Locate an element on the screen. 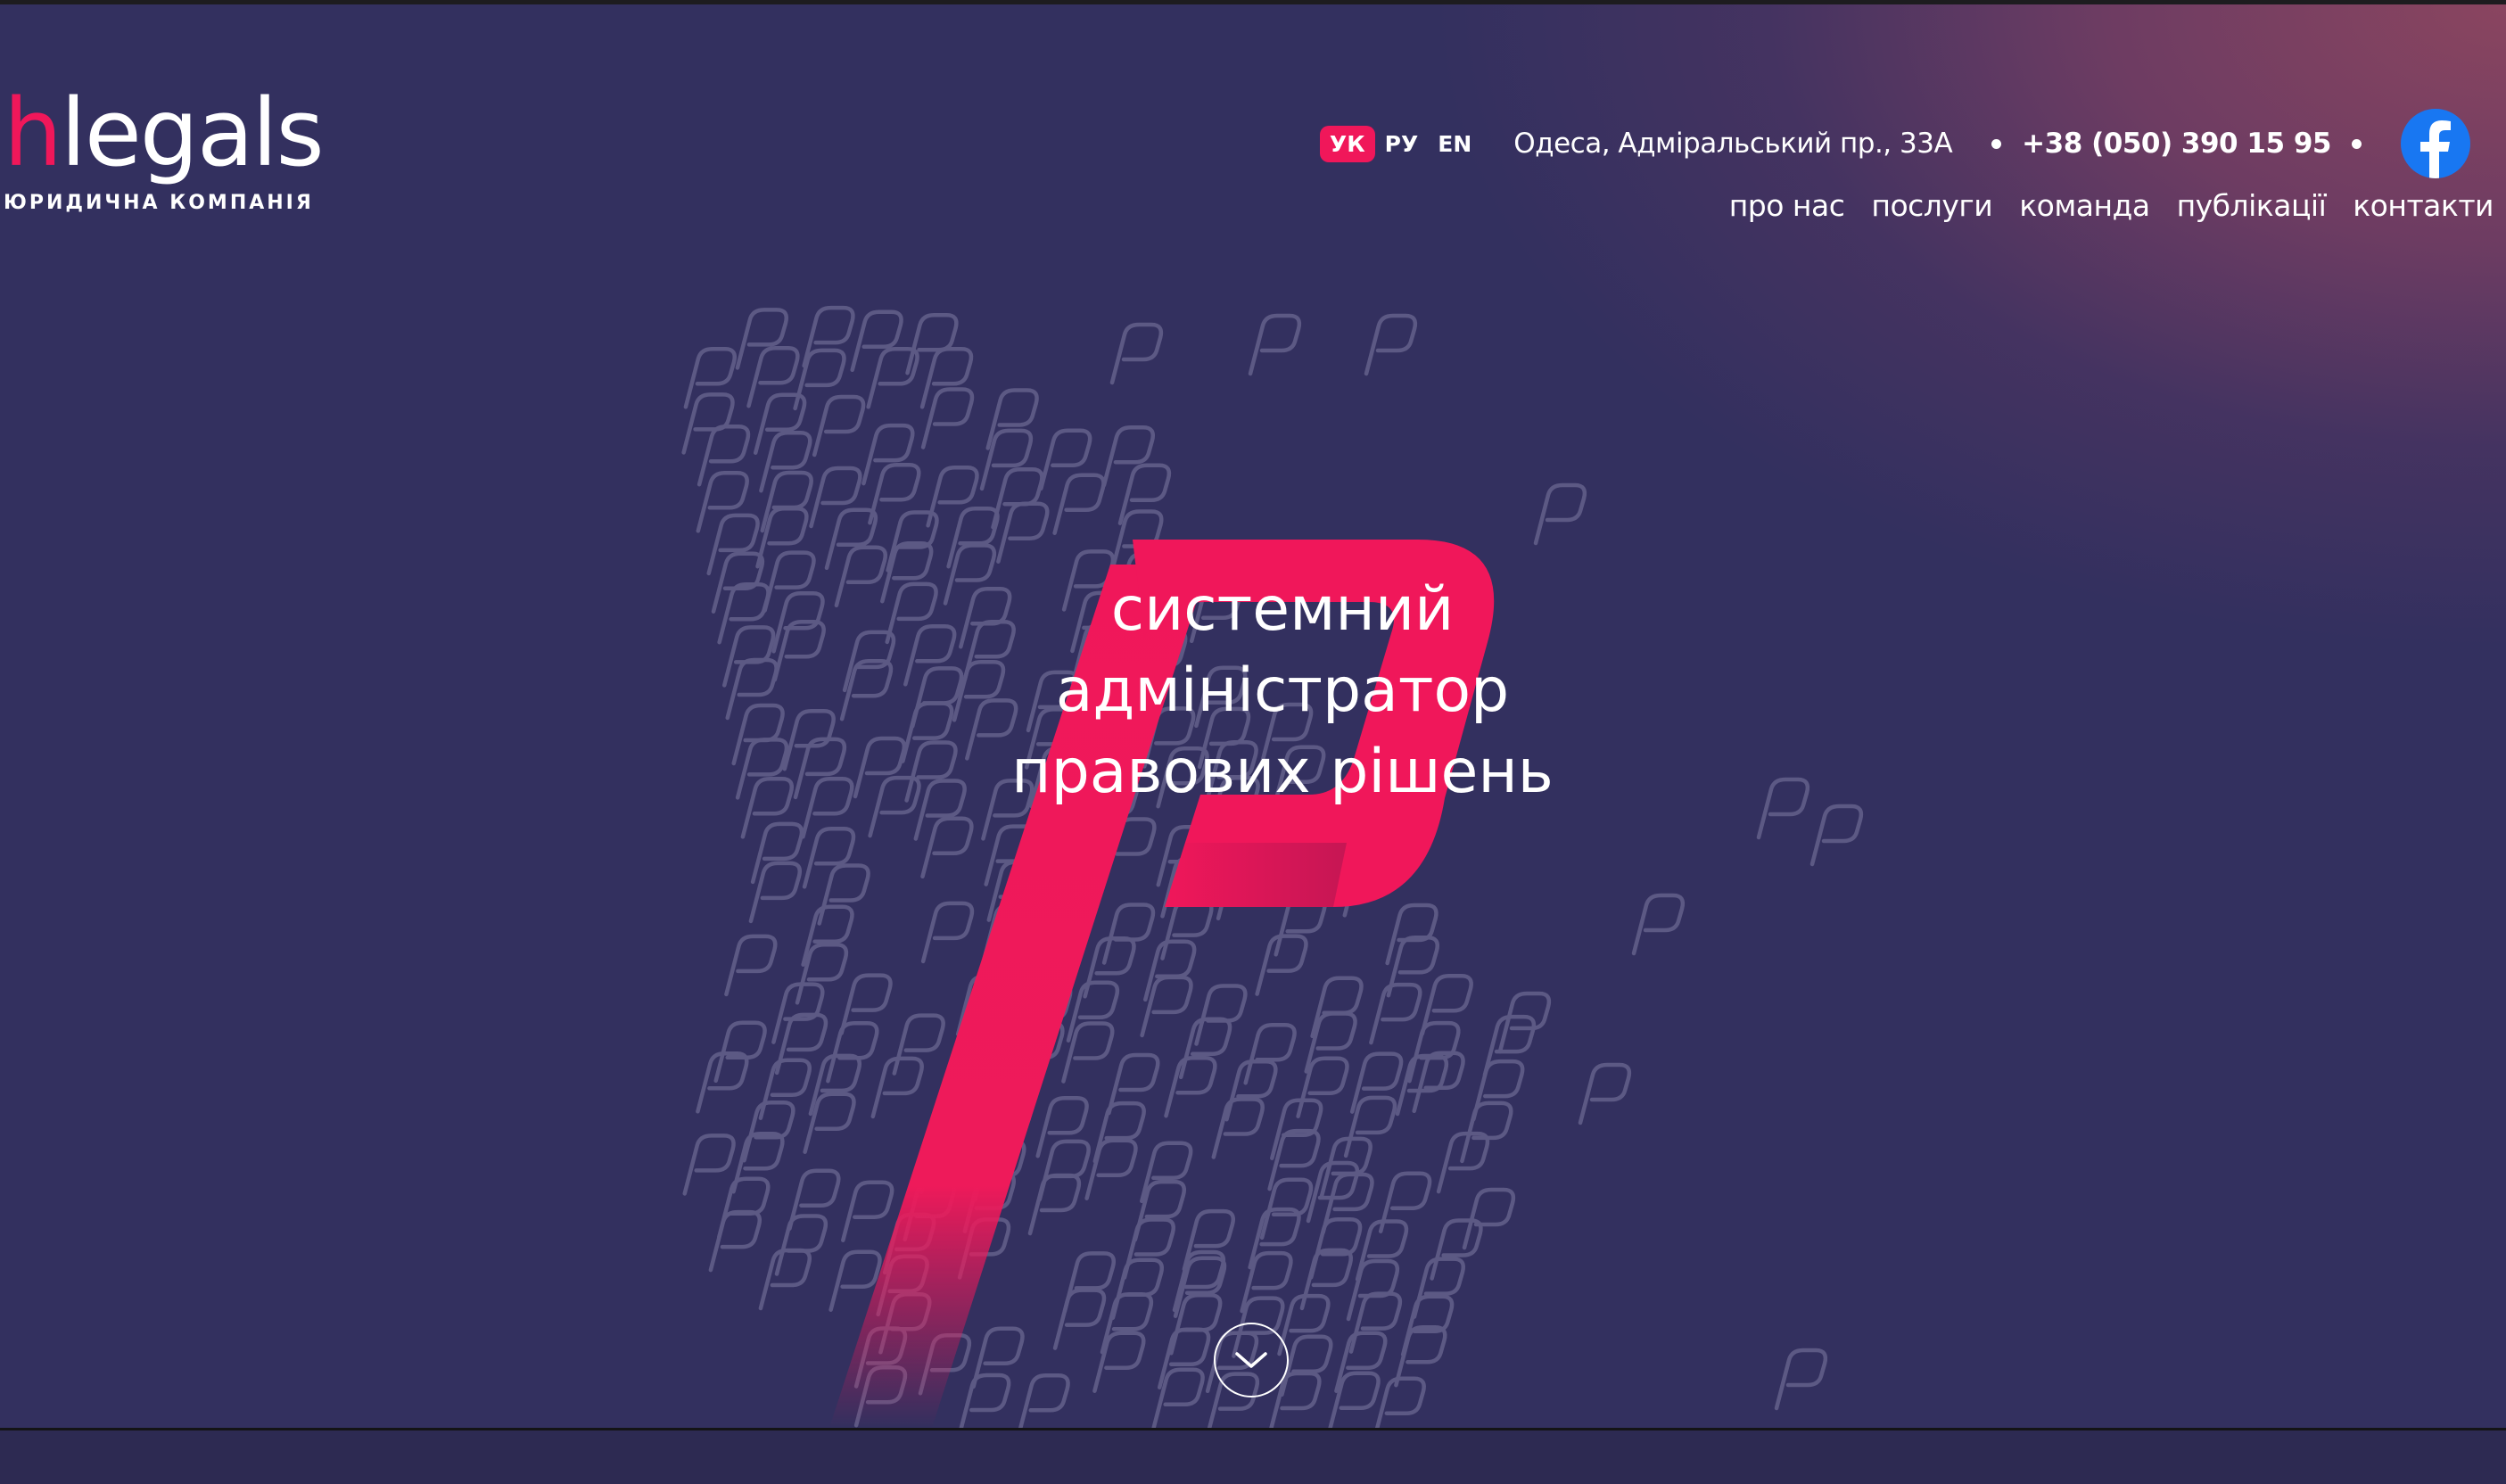 This screenshot has width=2506, height=1484. scroll-down-button is located at coordinates (1251, 1360).